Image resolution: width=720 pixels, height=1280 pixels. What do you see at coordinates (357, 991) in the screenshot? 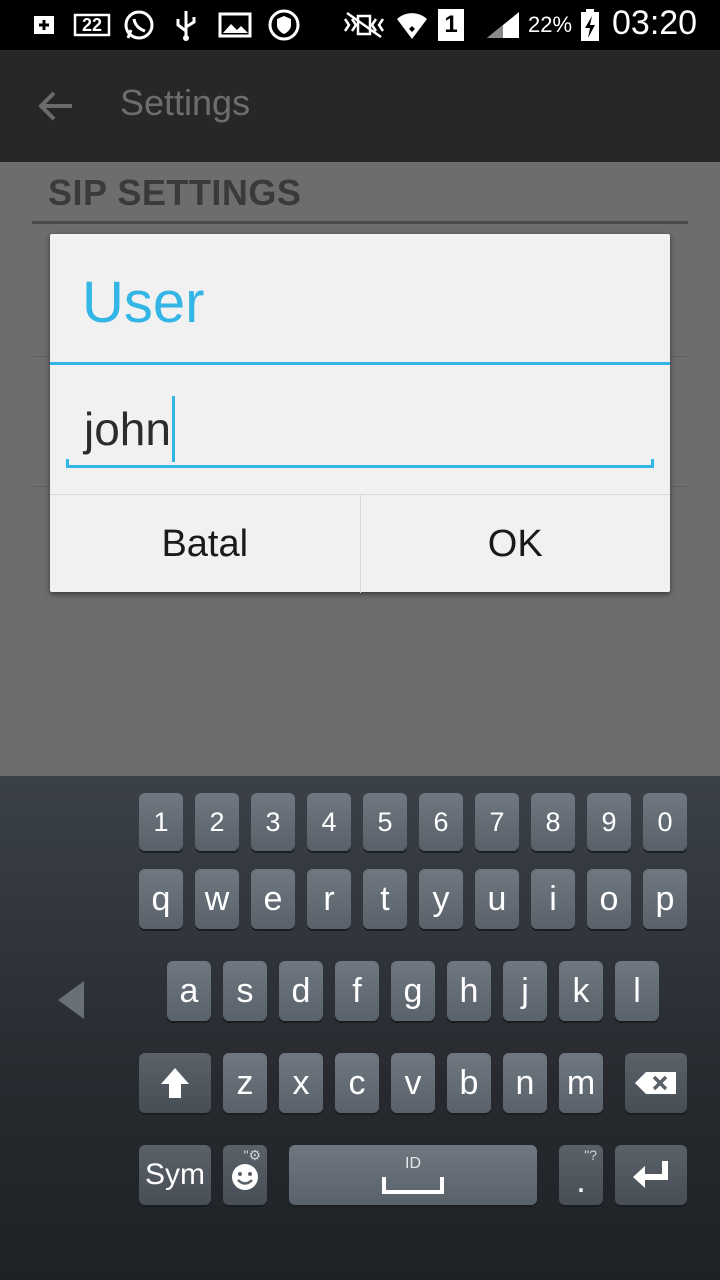
I see `key-f: f` at bounding box center [357, 991].